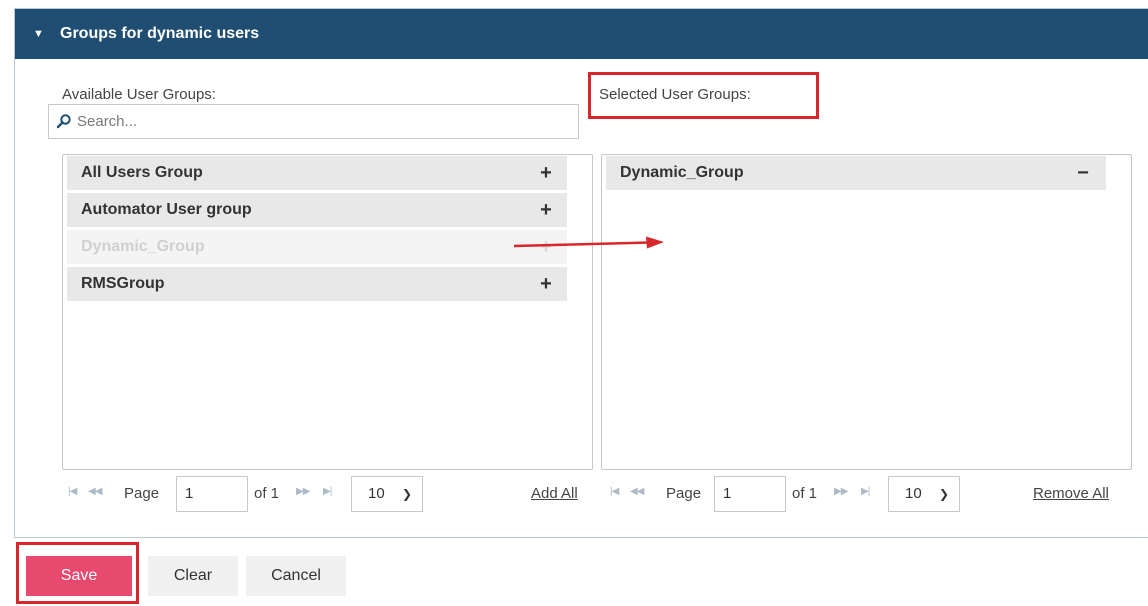  I want to click on remove-icon: −, so click(1083, 173).